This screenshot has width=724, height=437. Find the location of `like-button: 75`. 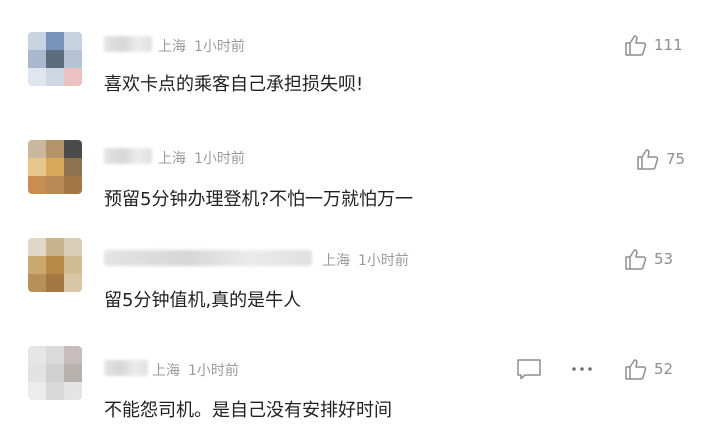

like-button: 75 is located at coordinates (660, 159).